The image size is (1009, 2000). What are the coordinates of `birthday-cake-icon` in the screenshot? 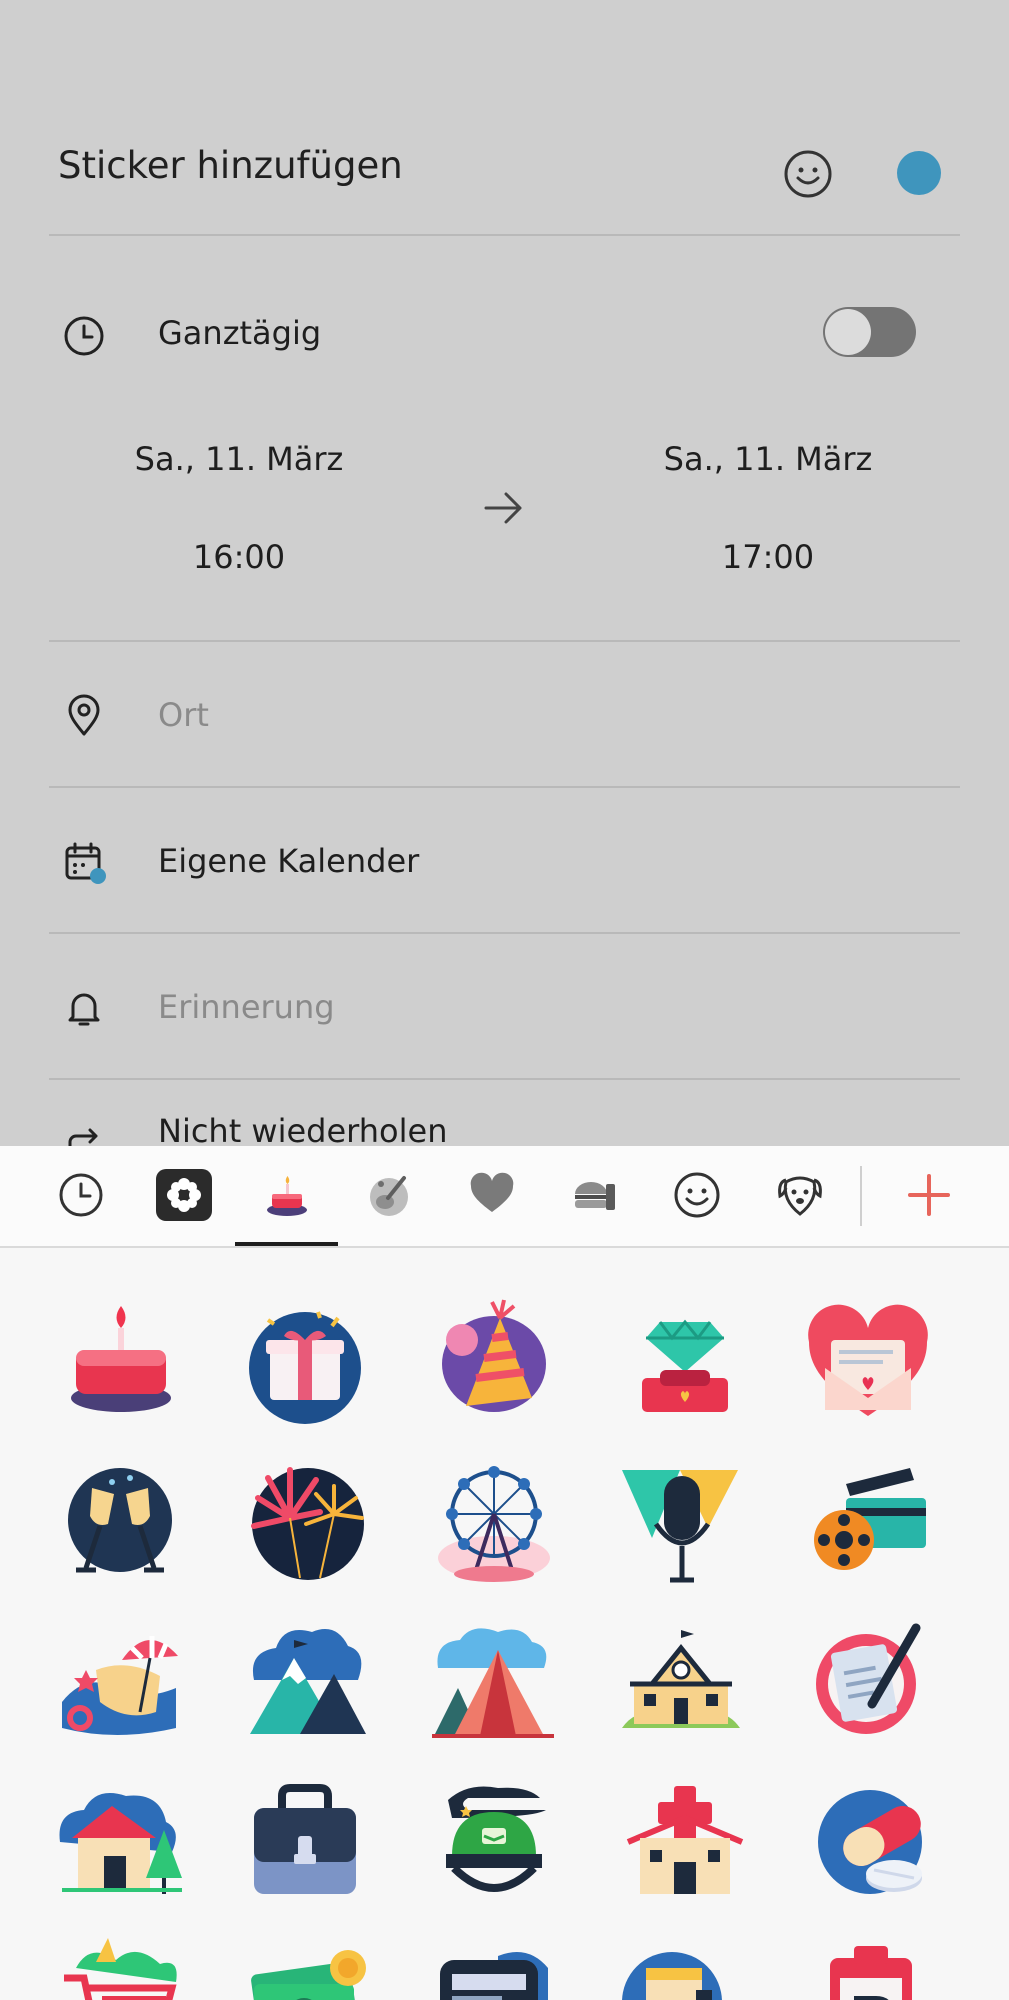 It's located at (287, 1196).